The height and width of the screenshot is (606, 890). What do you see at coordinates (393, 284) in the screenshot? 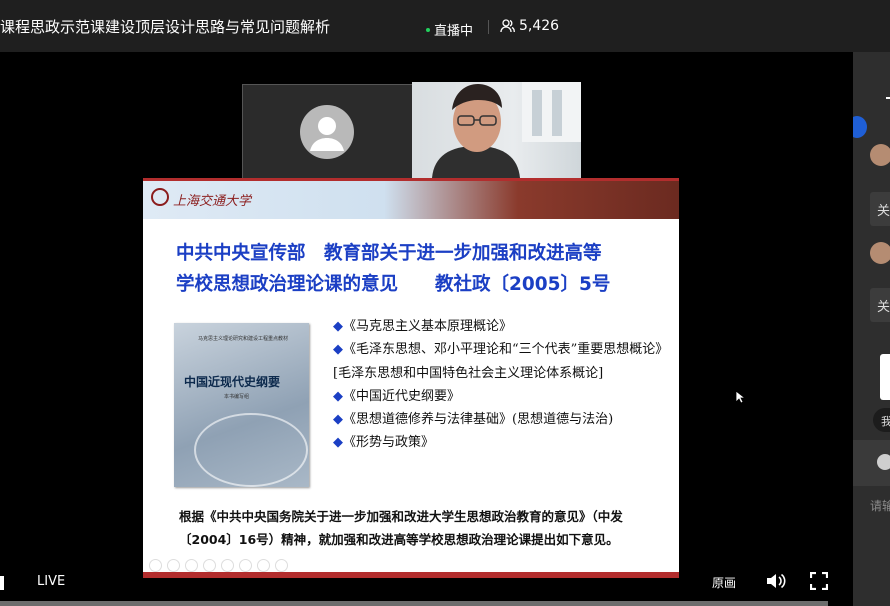
I see `slide-heading-line2: 学校思想政治理论课的意见 教社政〔2005〕5号` at bounding box center [393, 284].